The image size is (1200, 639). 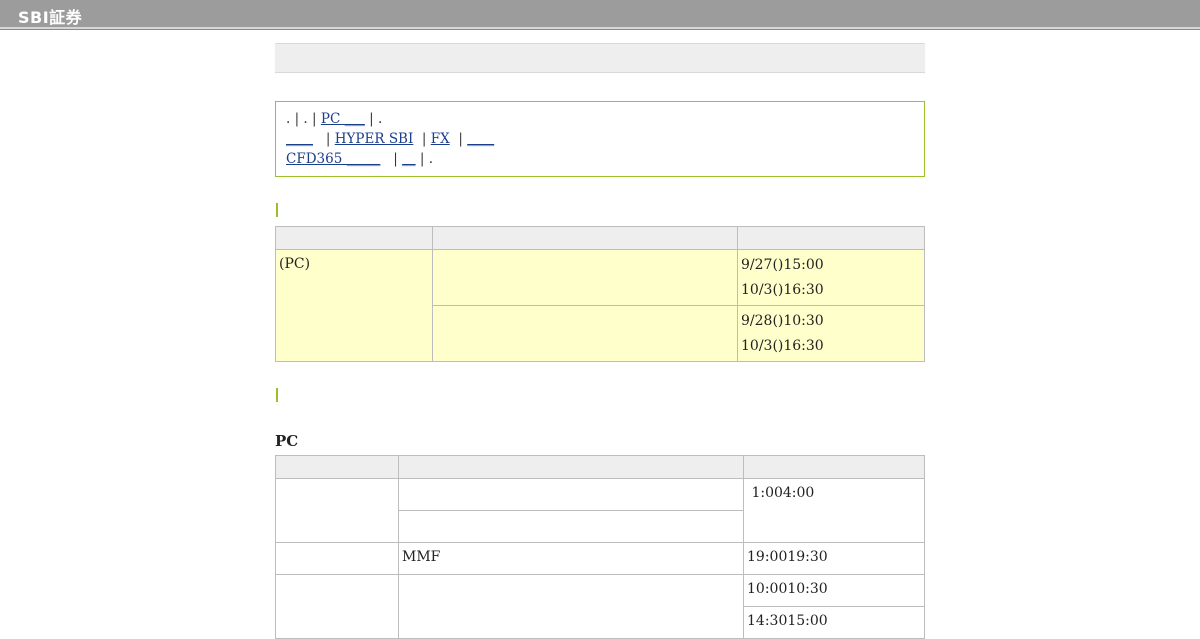 I want to click on time-cell: 10:0010:30, so click(x=834, y=590).